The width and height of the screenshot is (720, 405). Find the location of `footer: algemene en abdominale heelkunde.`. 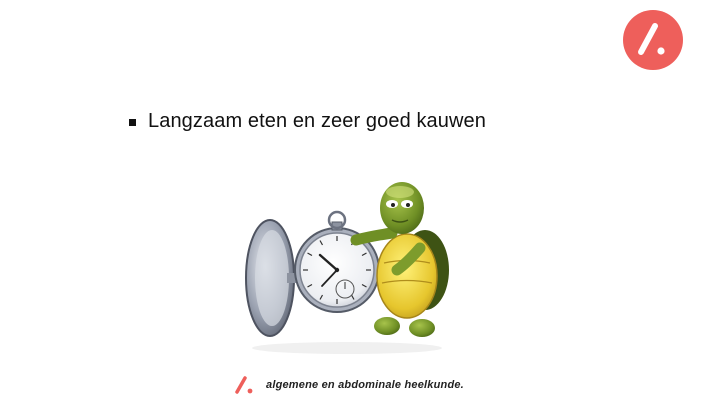

footer: algemene en abdominale heelkunde. is located at coordinates (349, 385).